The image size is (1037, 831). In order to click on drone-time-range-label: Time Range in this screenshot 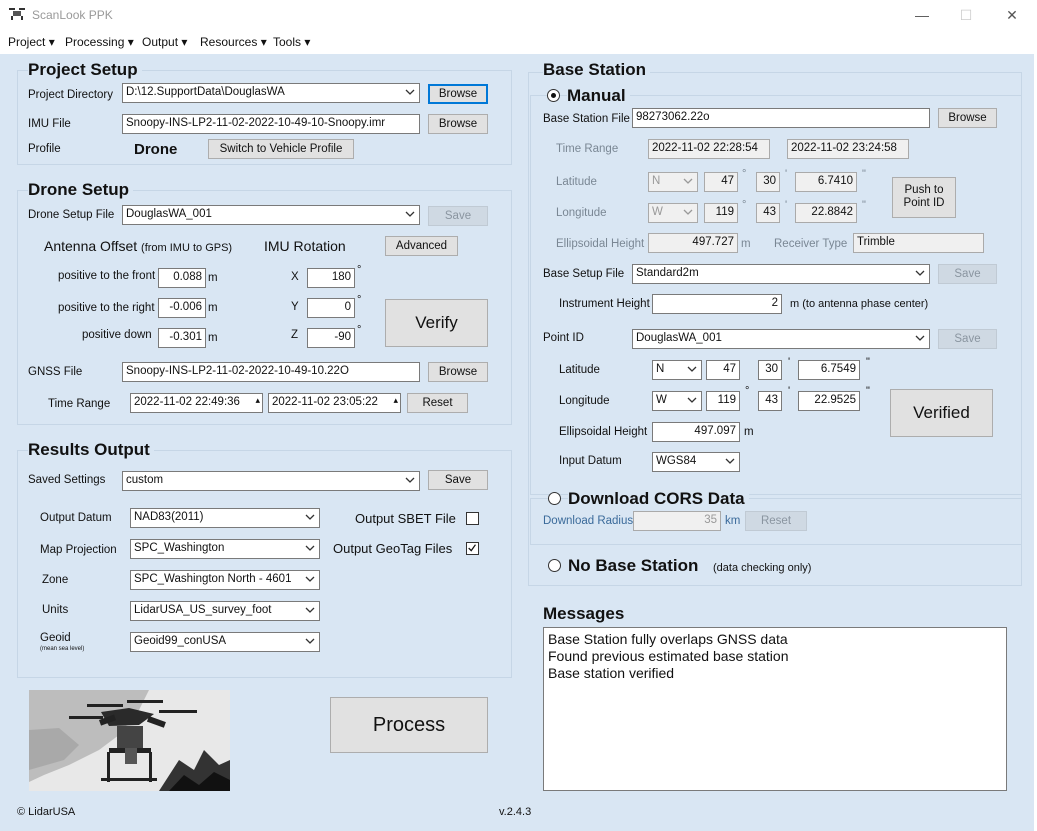, I will do `click(79, 404)`.